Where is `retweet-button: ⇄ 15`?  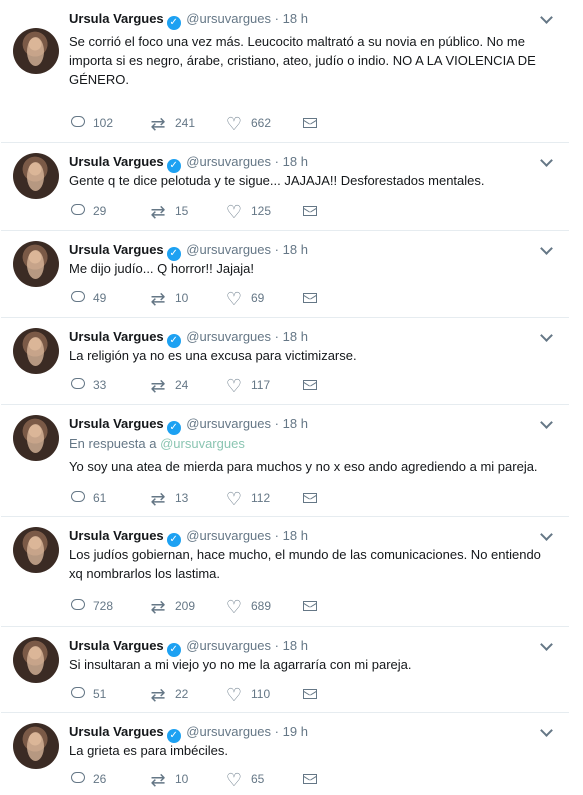
retweet-button: ⇄ 15 is located at coordinates (168, 211).